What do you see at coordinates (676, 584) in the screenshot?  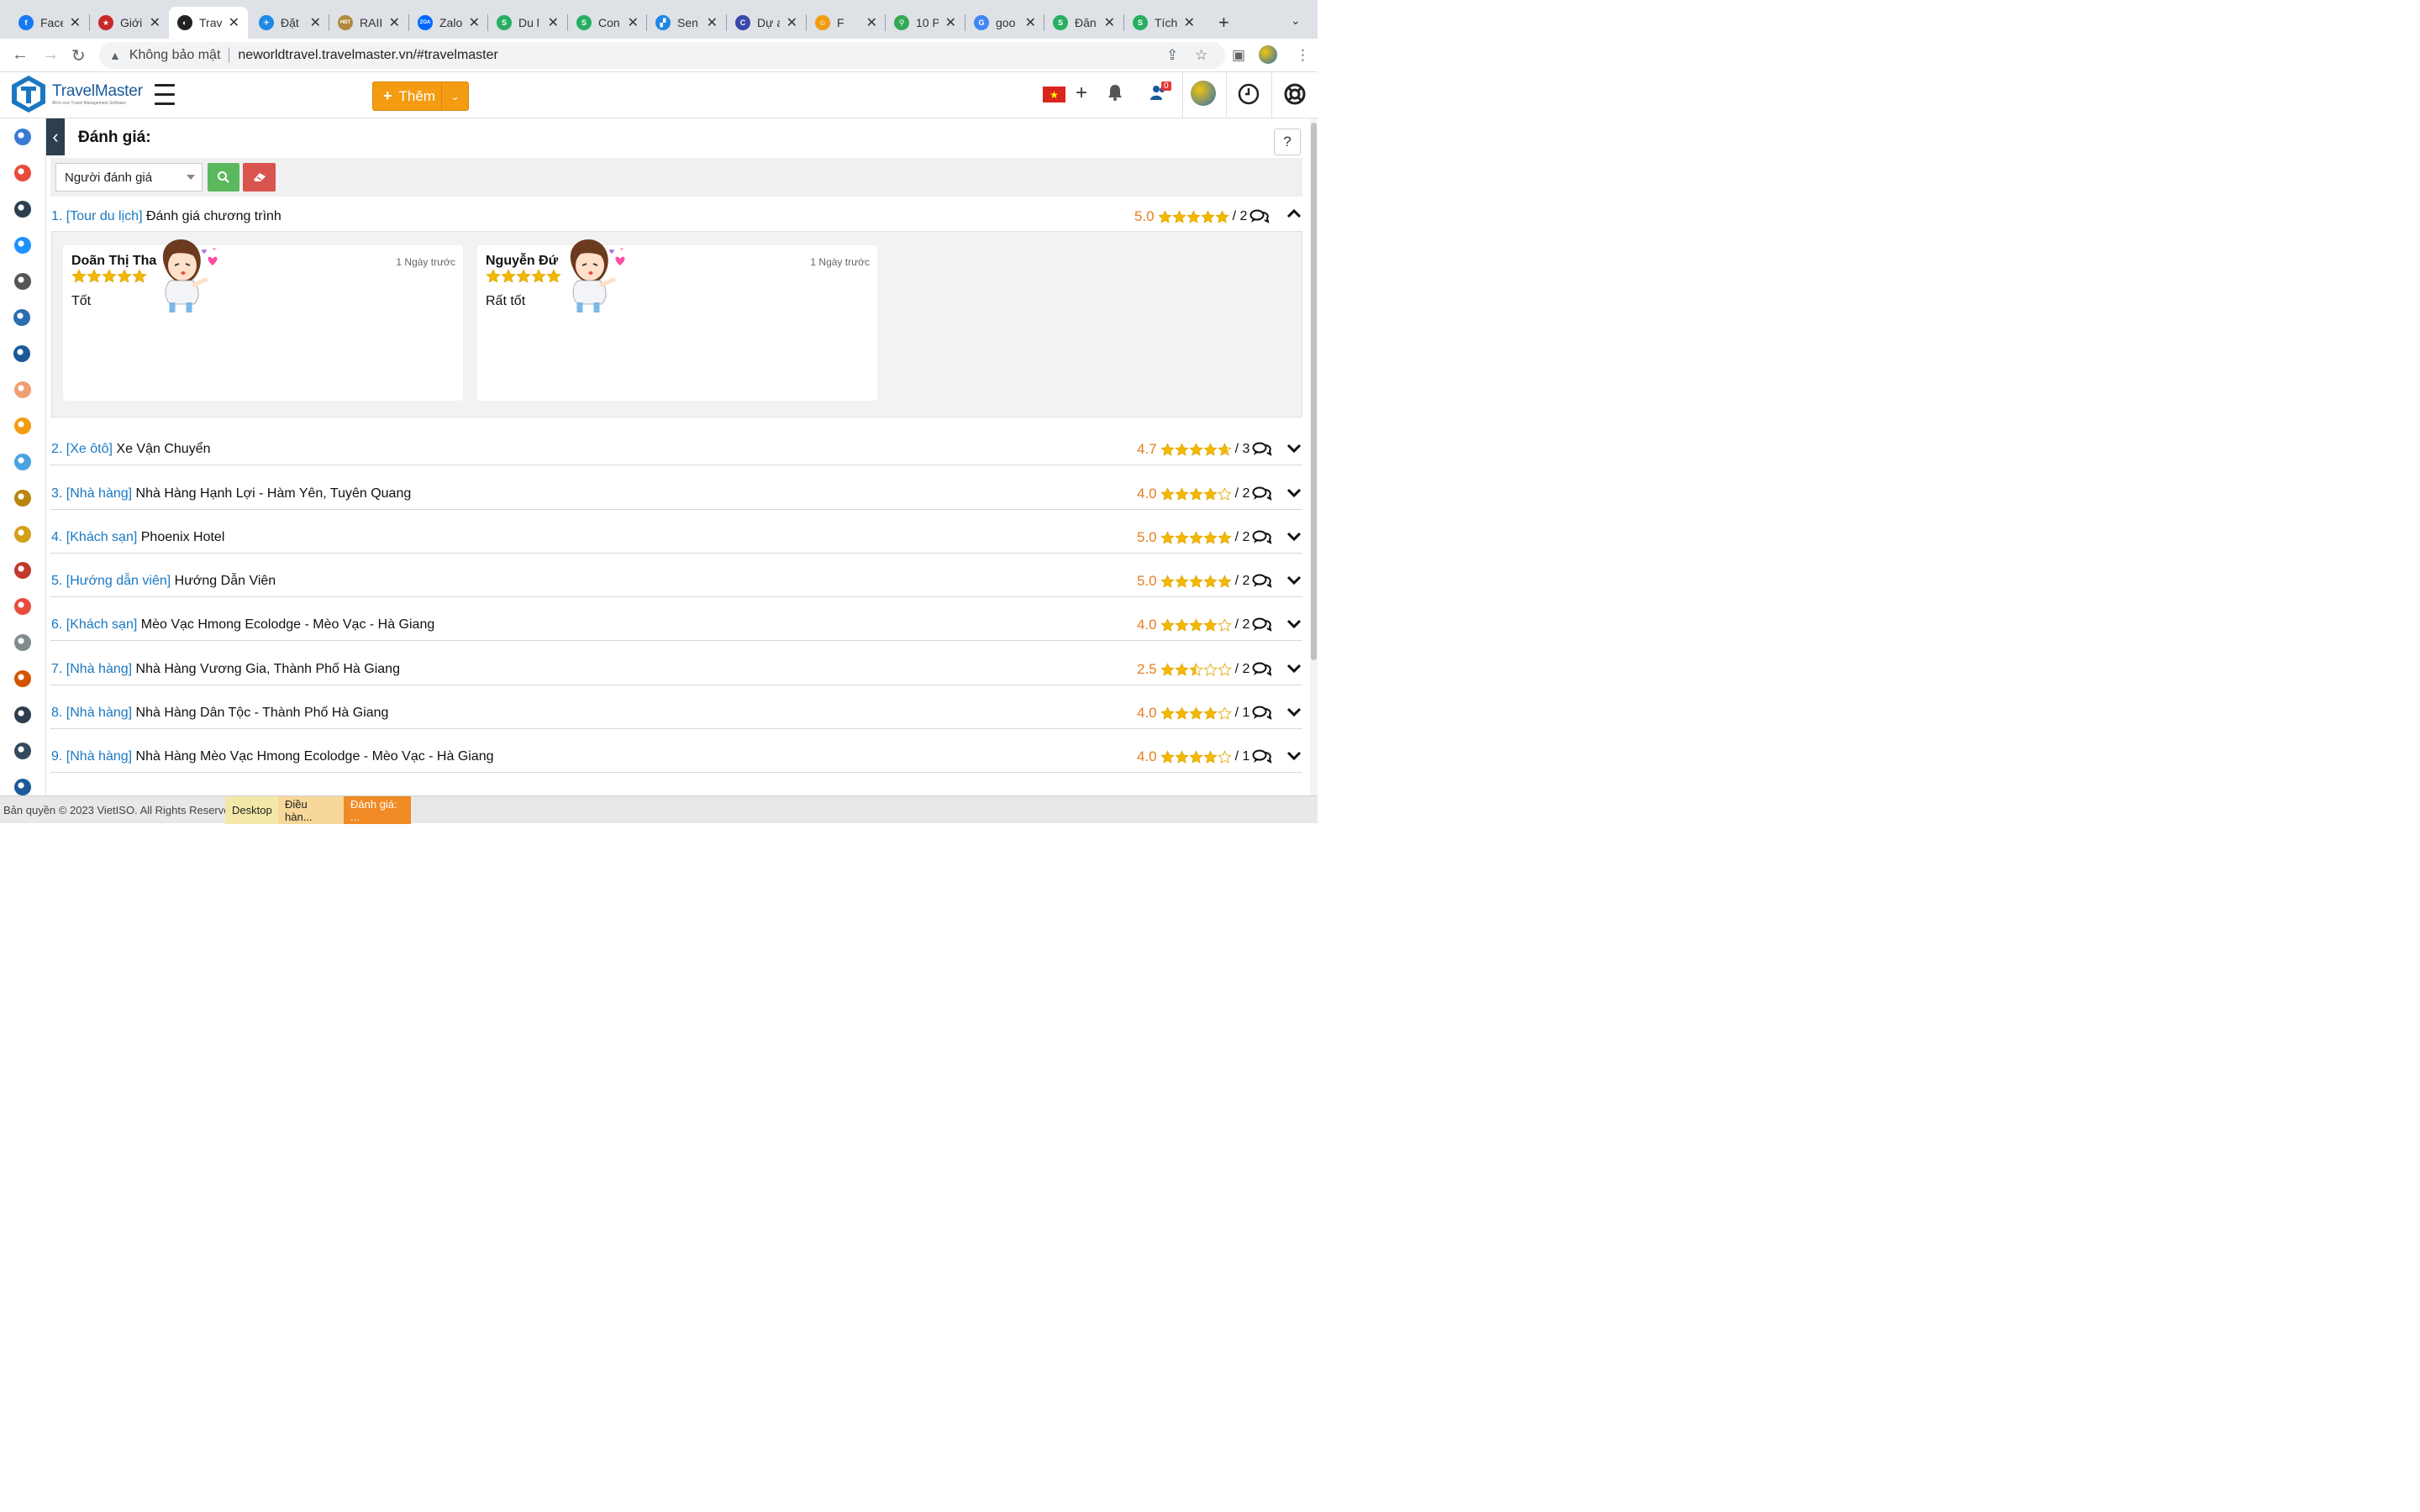 I see `review-item: 5. [Hướng dẫn viên] Hướng Dẫn Viên 5.0 / 2` at bounding box center [676, 584].